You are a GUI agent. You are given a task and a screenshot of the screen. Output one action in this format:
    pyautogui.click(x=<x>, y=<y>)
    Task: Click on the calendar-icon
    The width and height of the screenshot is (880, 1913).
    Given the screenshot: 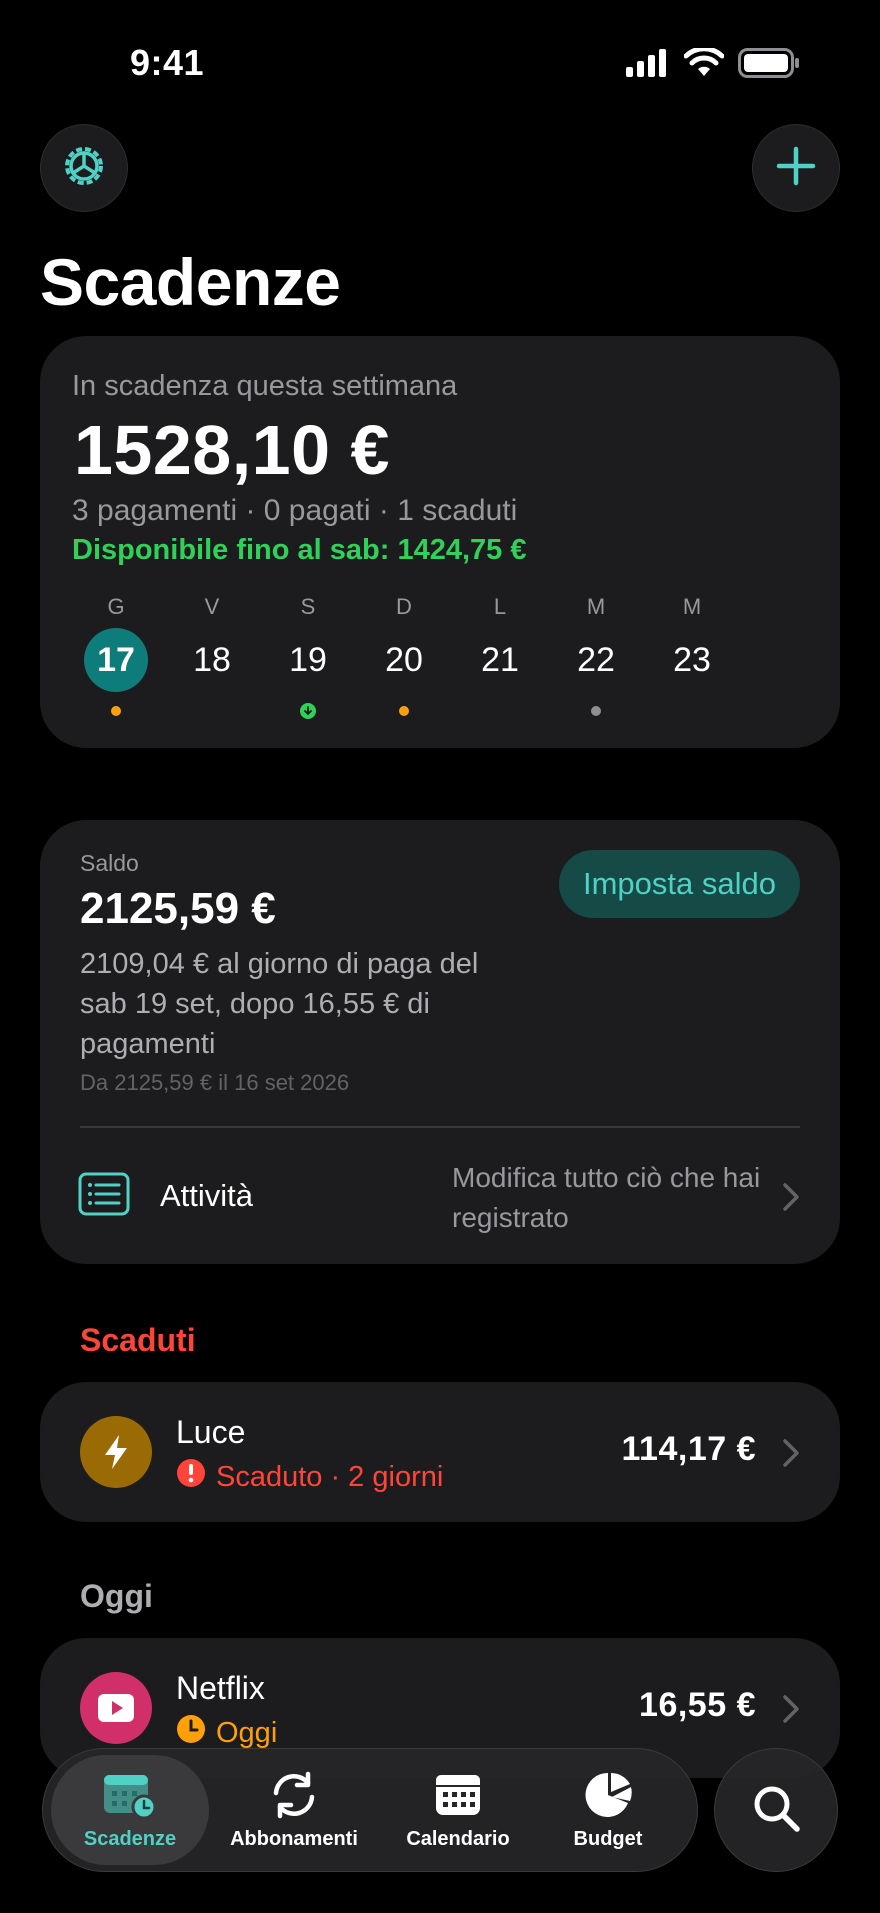 What is the action you would take?
    pyautogui.click(x=458, y=1796)
    